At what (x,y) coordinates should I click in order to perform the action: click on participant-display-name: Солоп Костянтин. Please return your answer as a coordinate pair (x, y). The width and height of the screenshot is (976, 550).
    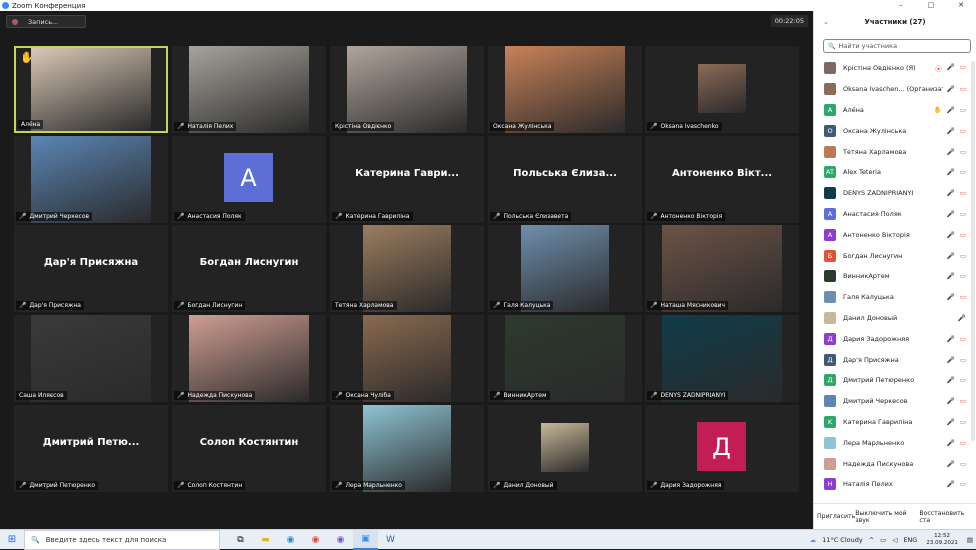
    Looking at the image, I should click on (249, 442).